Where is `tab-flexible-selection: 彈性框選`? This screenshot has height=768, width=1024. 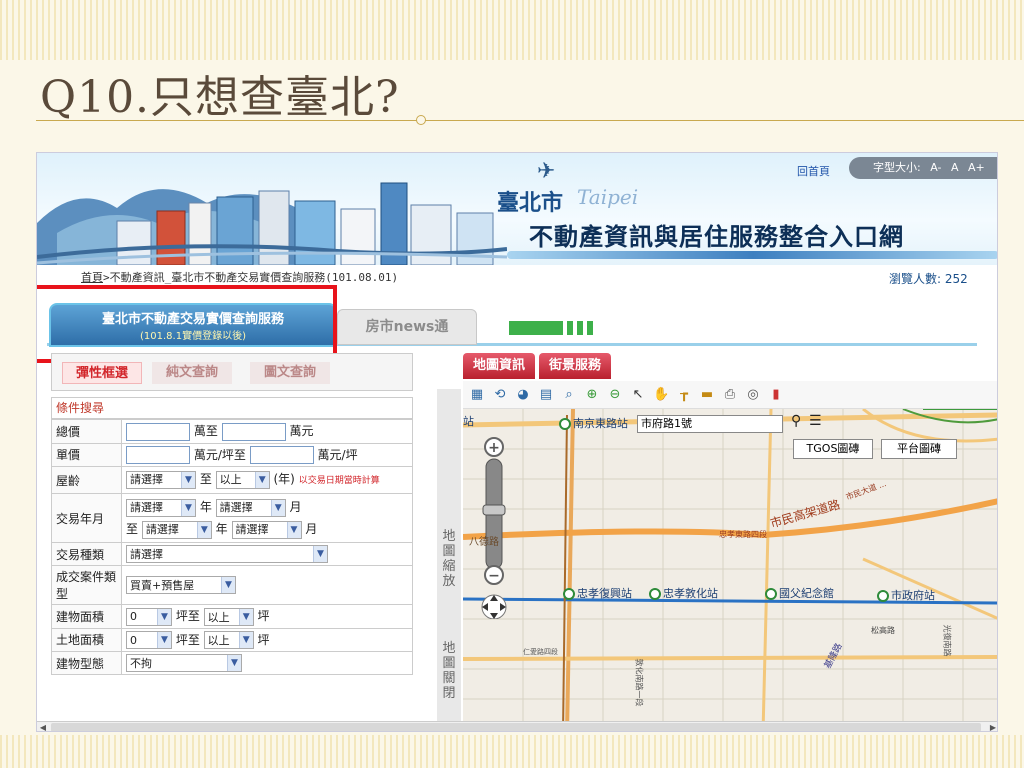 tab-flexible-selection: 彈性框選 is located at coordinates (102, 373).